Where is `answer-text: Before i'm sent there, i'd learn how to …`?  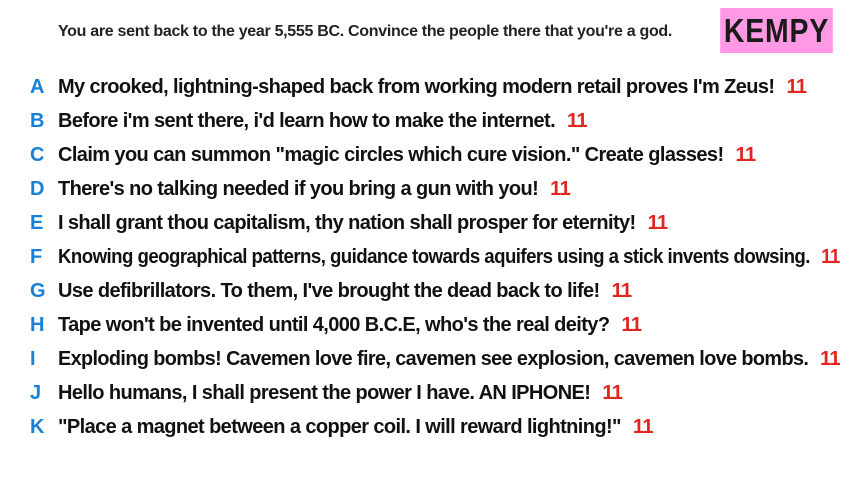 answer-text: Before i'm sent there, i'd learn how to … is located at coordinates (307, 120).